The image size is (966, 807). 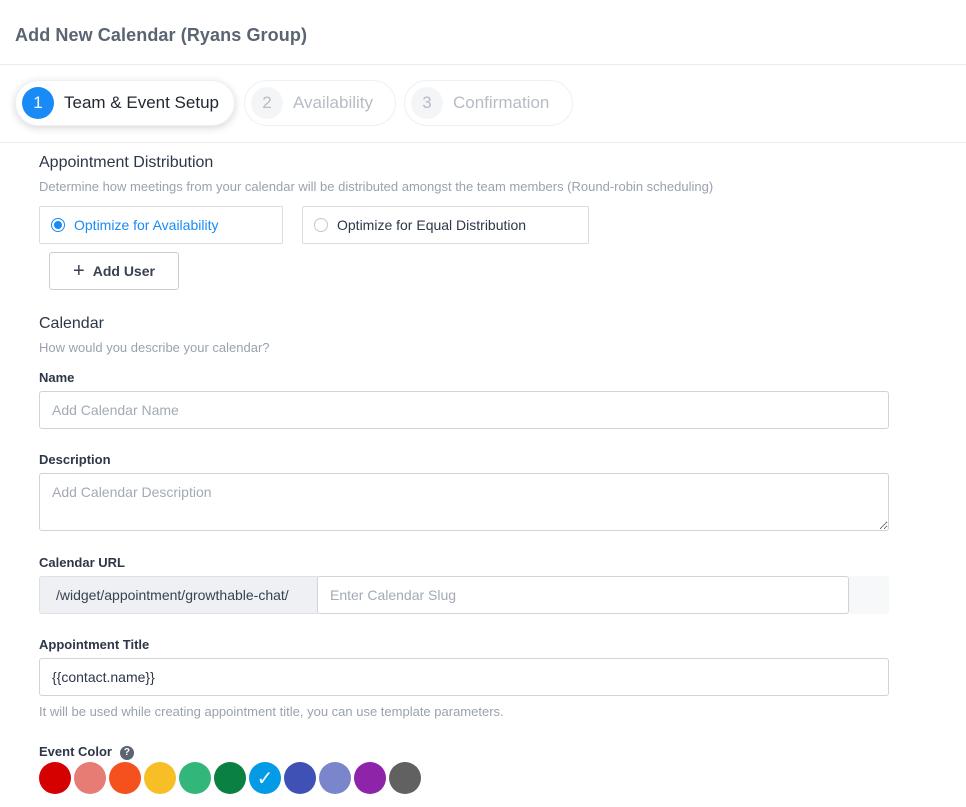 I want to click on radio-optimize-availability: Optimize for Availability, so click(x=161, y=225).